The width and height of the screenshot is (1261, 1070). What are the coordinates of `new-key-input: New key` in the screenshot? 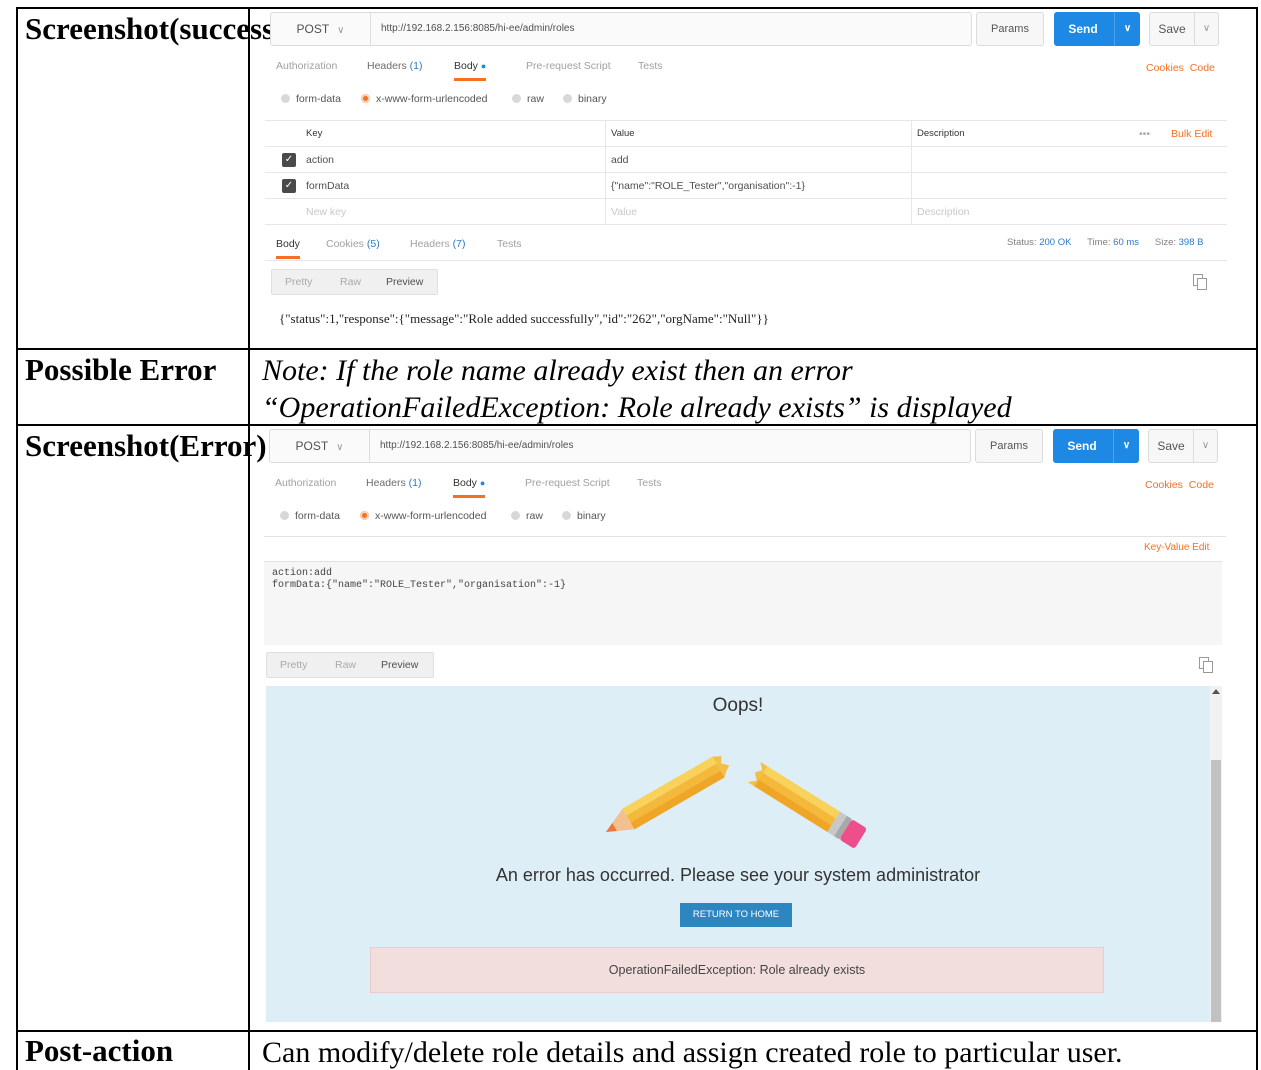 It's located at (326, 212).